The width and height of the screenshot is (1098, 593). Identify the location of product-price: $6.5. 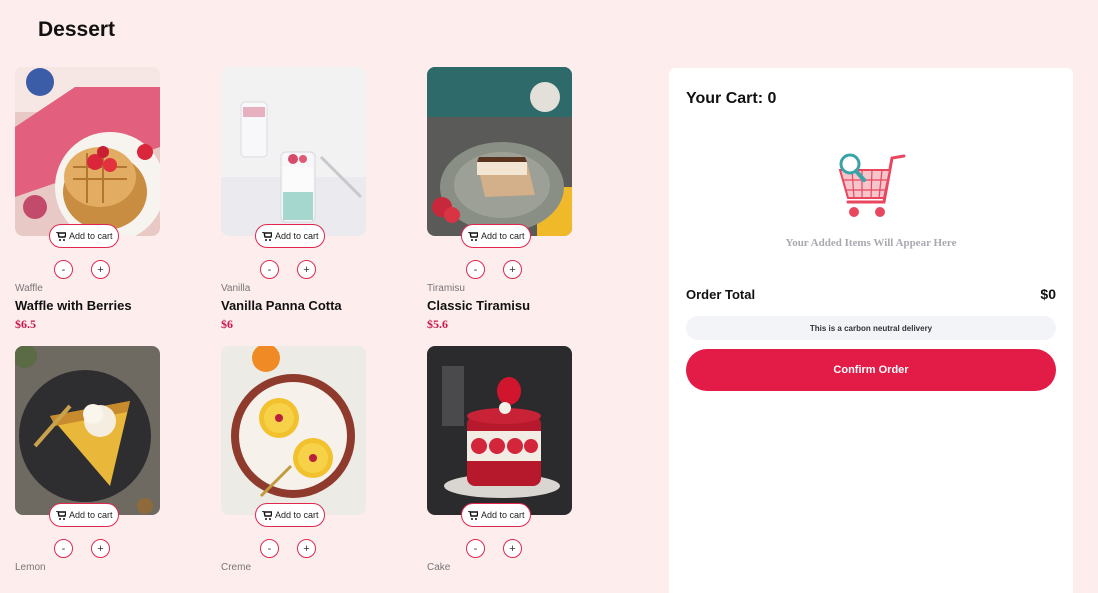
(25, 324).